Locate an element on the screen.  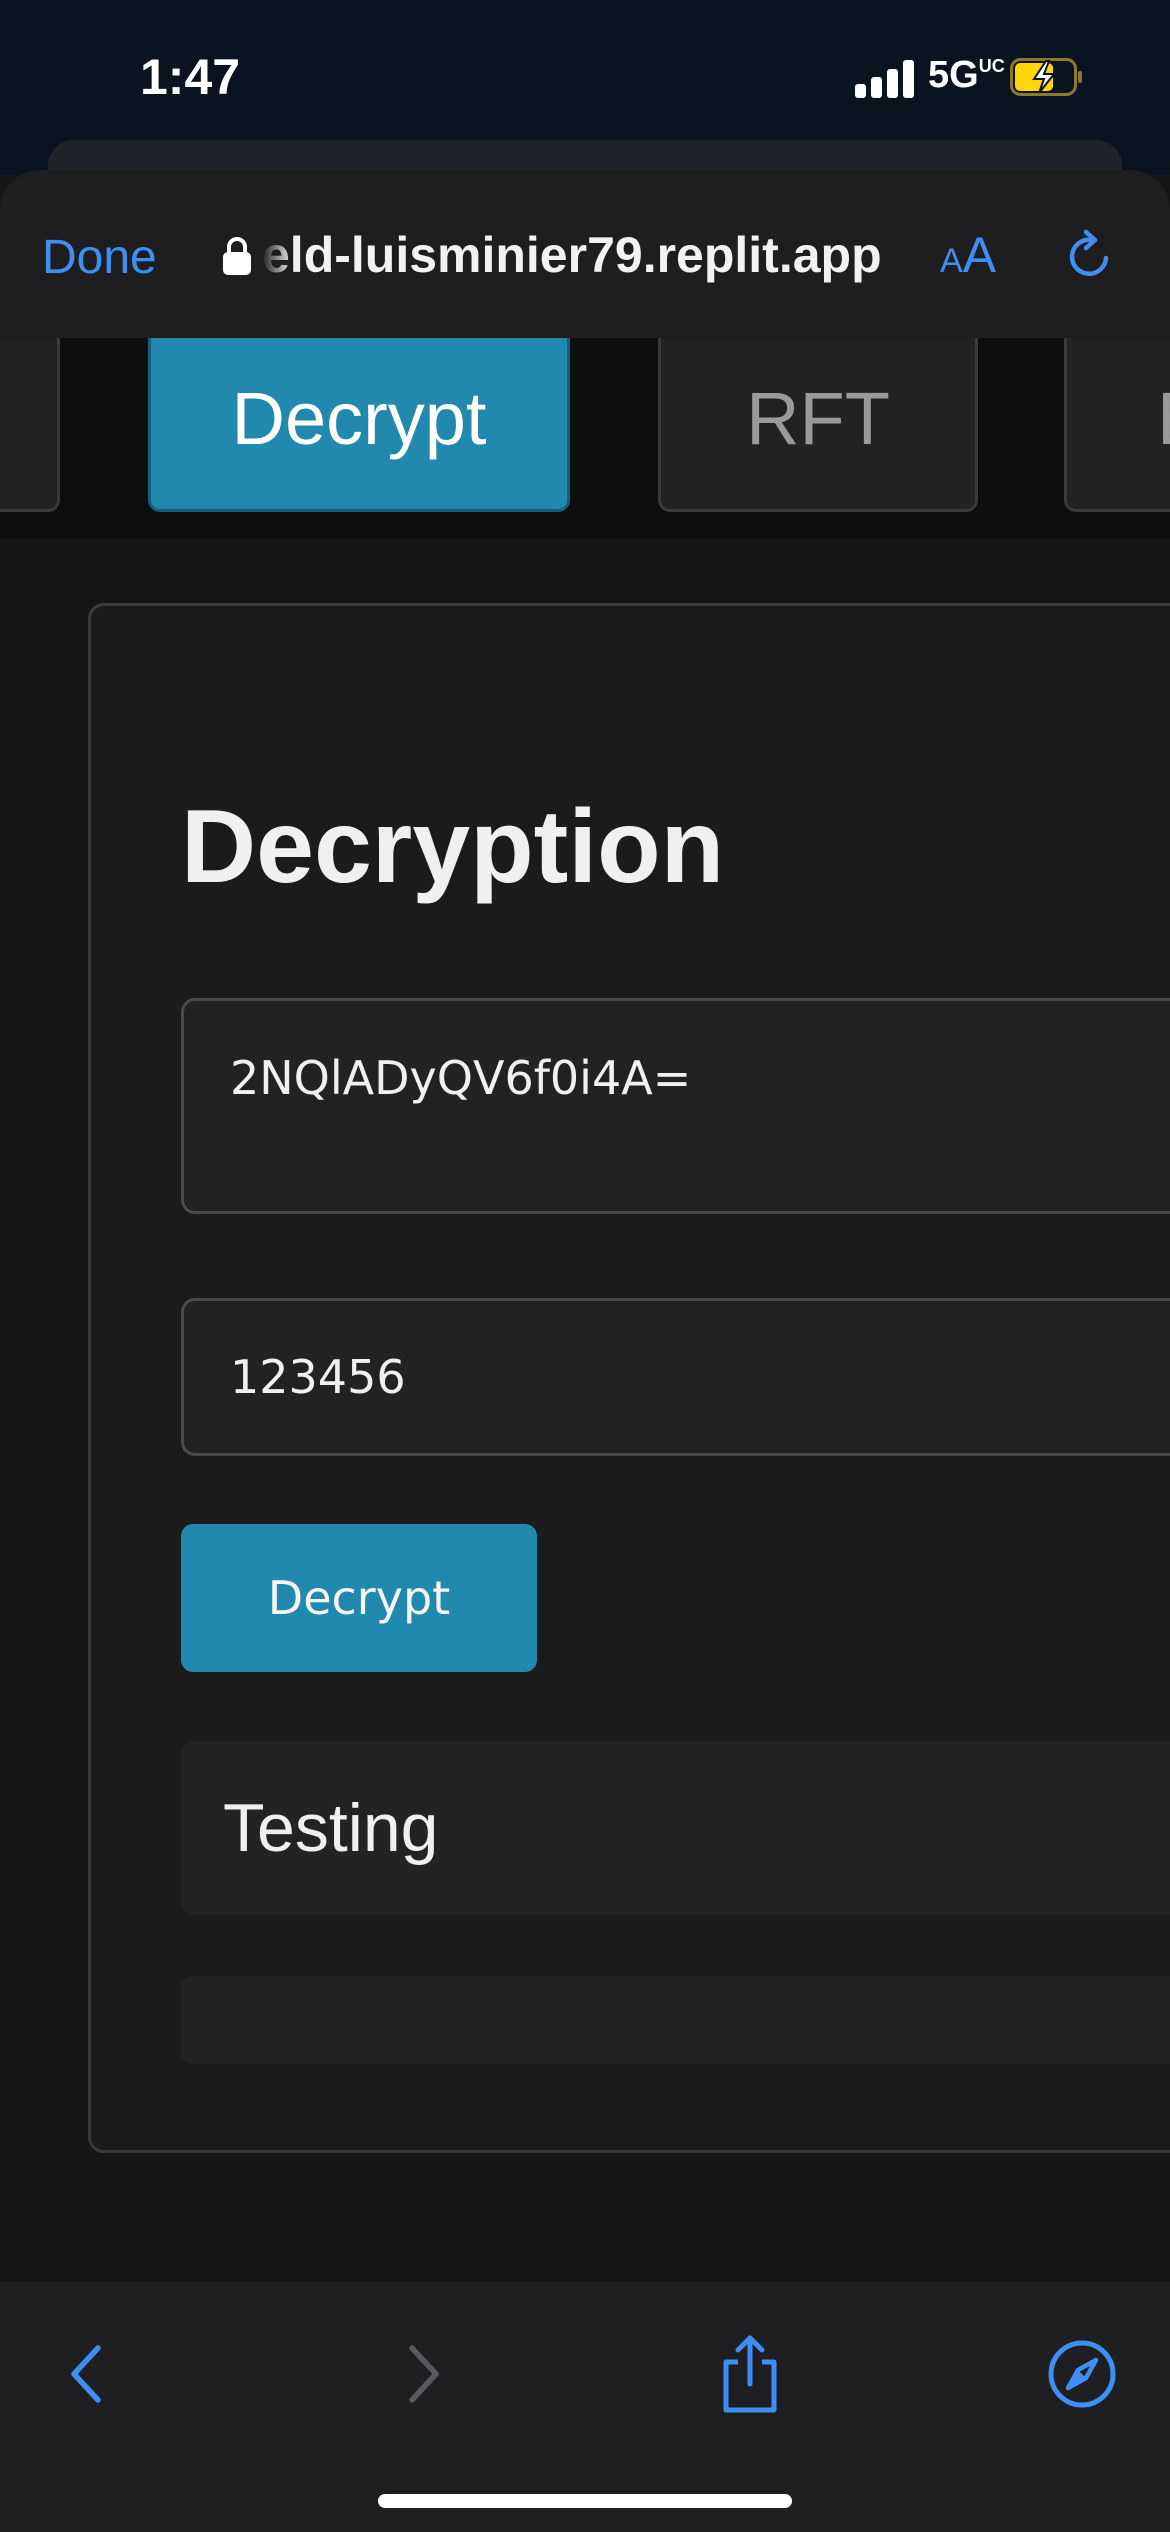
battery-charging-icon is located at coordinates (1046, 77).